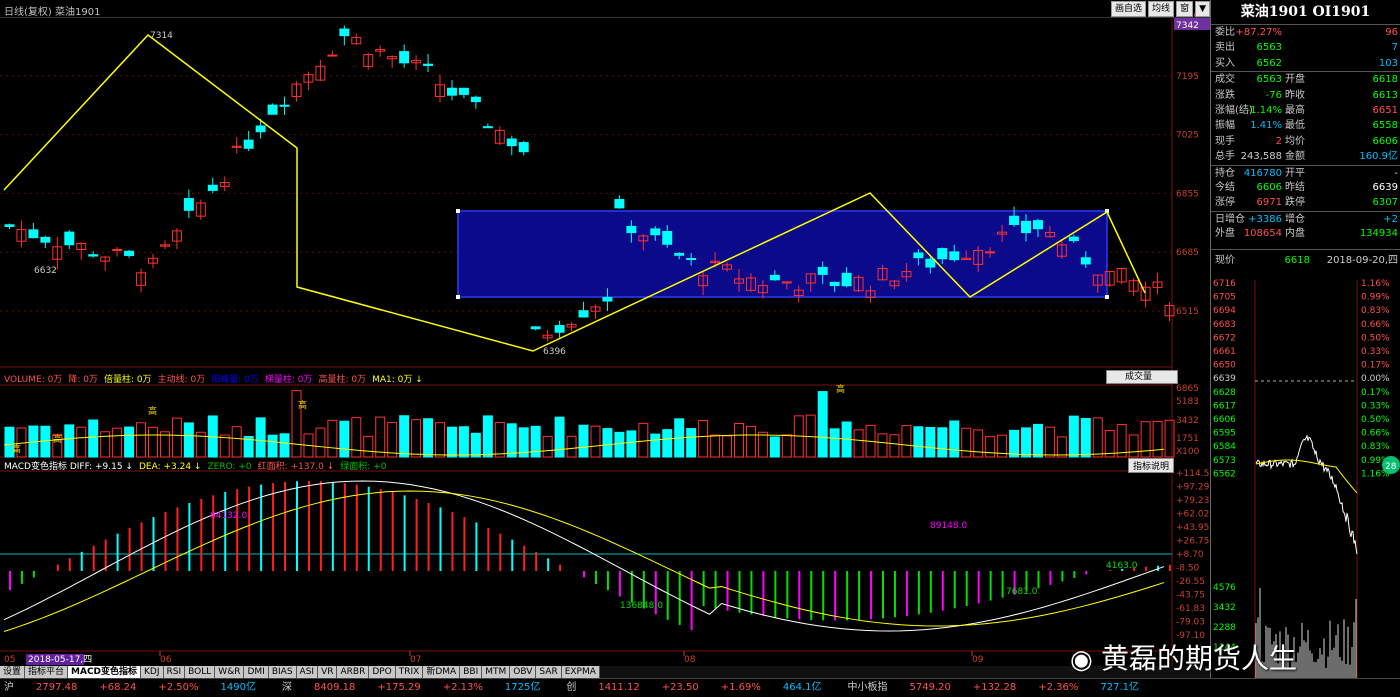 The width and height of the screenshot is (1400, 697). What do you see at coordinates (235, 380) in the screenshot?
I see `volume-legend-item: 阳峰量: 0万` at bounding box center [235, 380].